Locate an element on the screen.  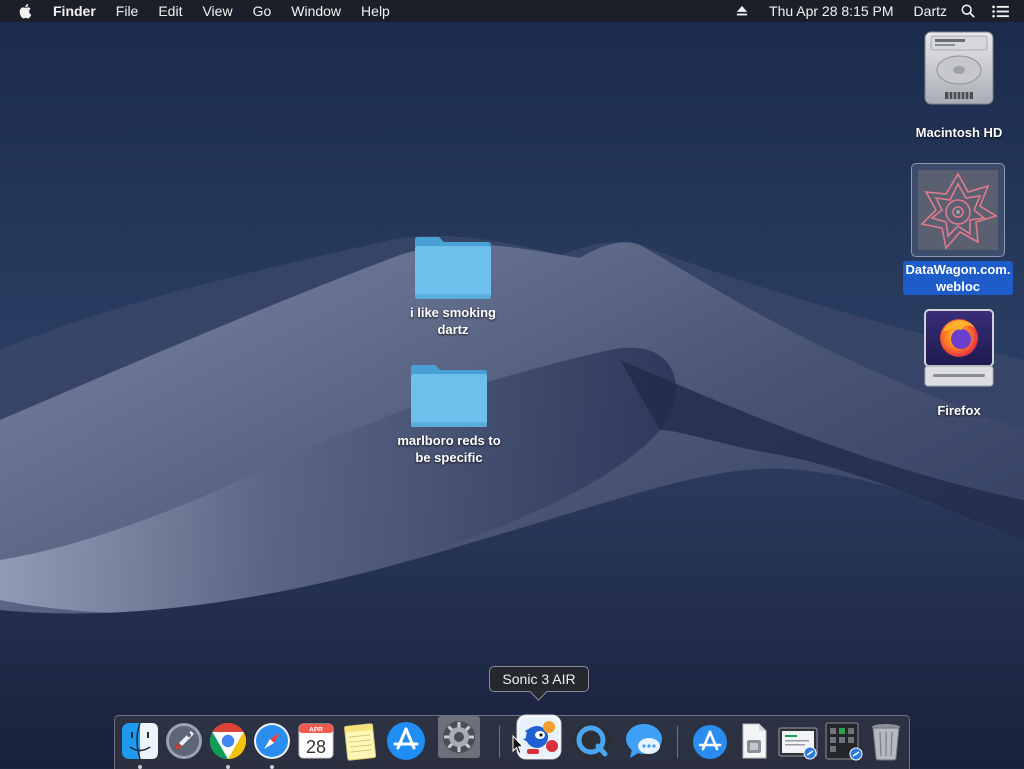
firefox-disk-image-icon is located at coordinates (959, 348).